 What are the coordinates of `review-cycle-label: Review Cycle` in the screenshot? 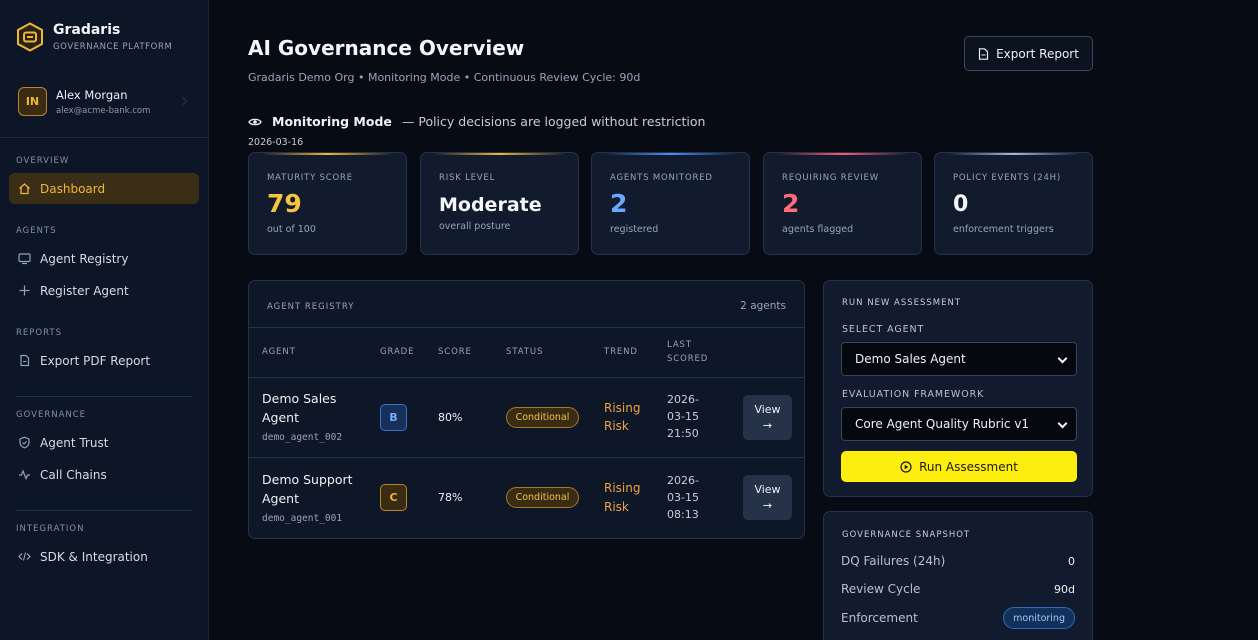 It's located at (881, 589).